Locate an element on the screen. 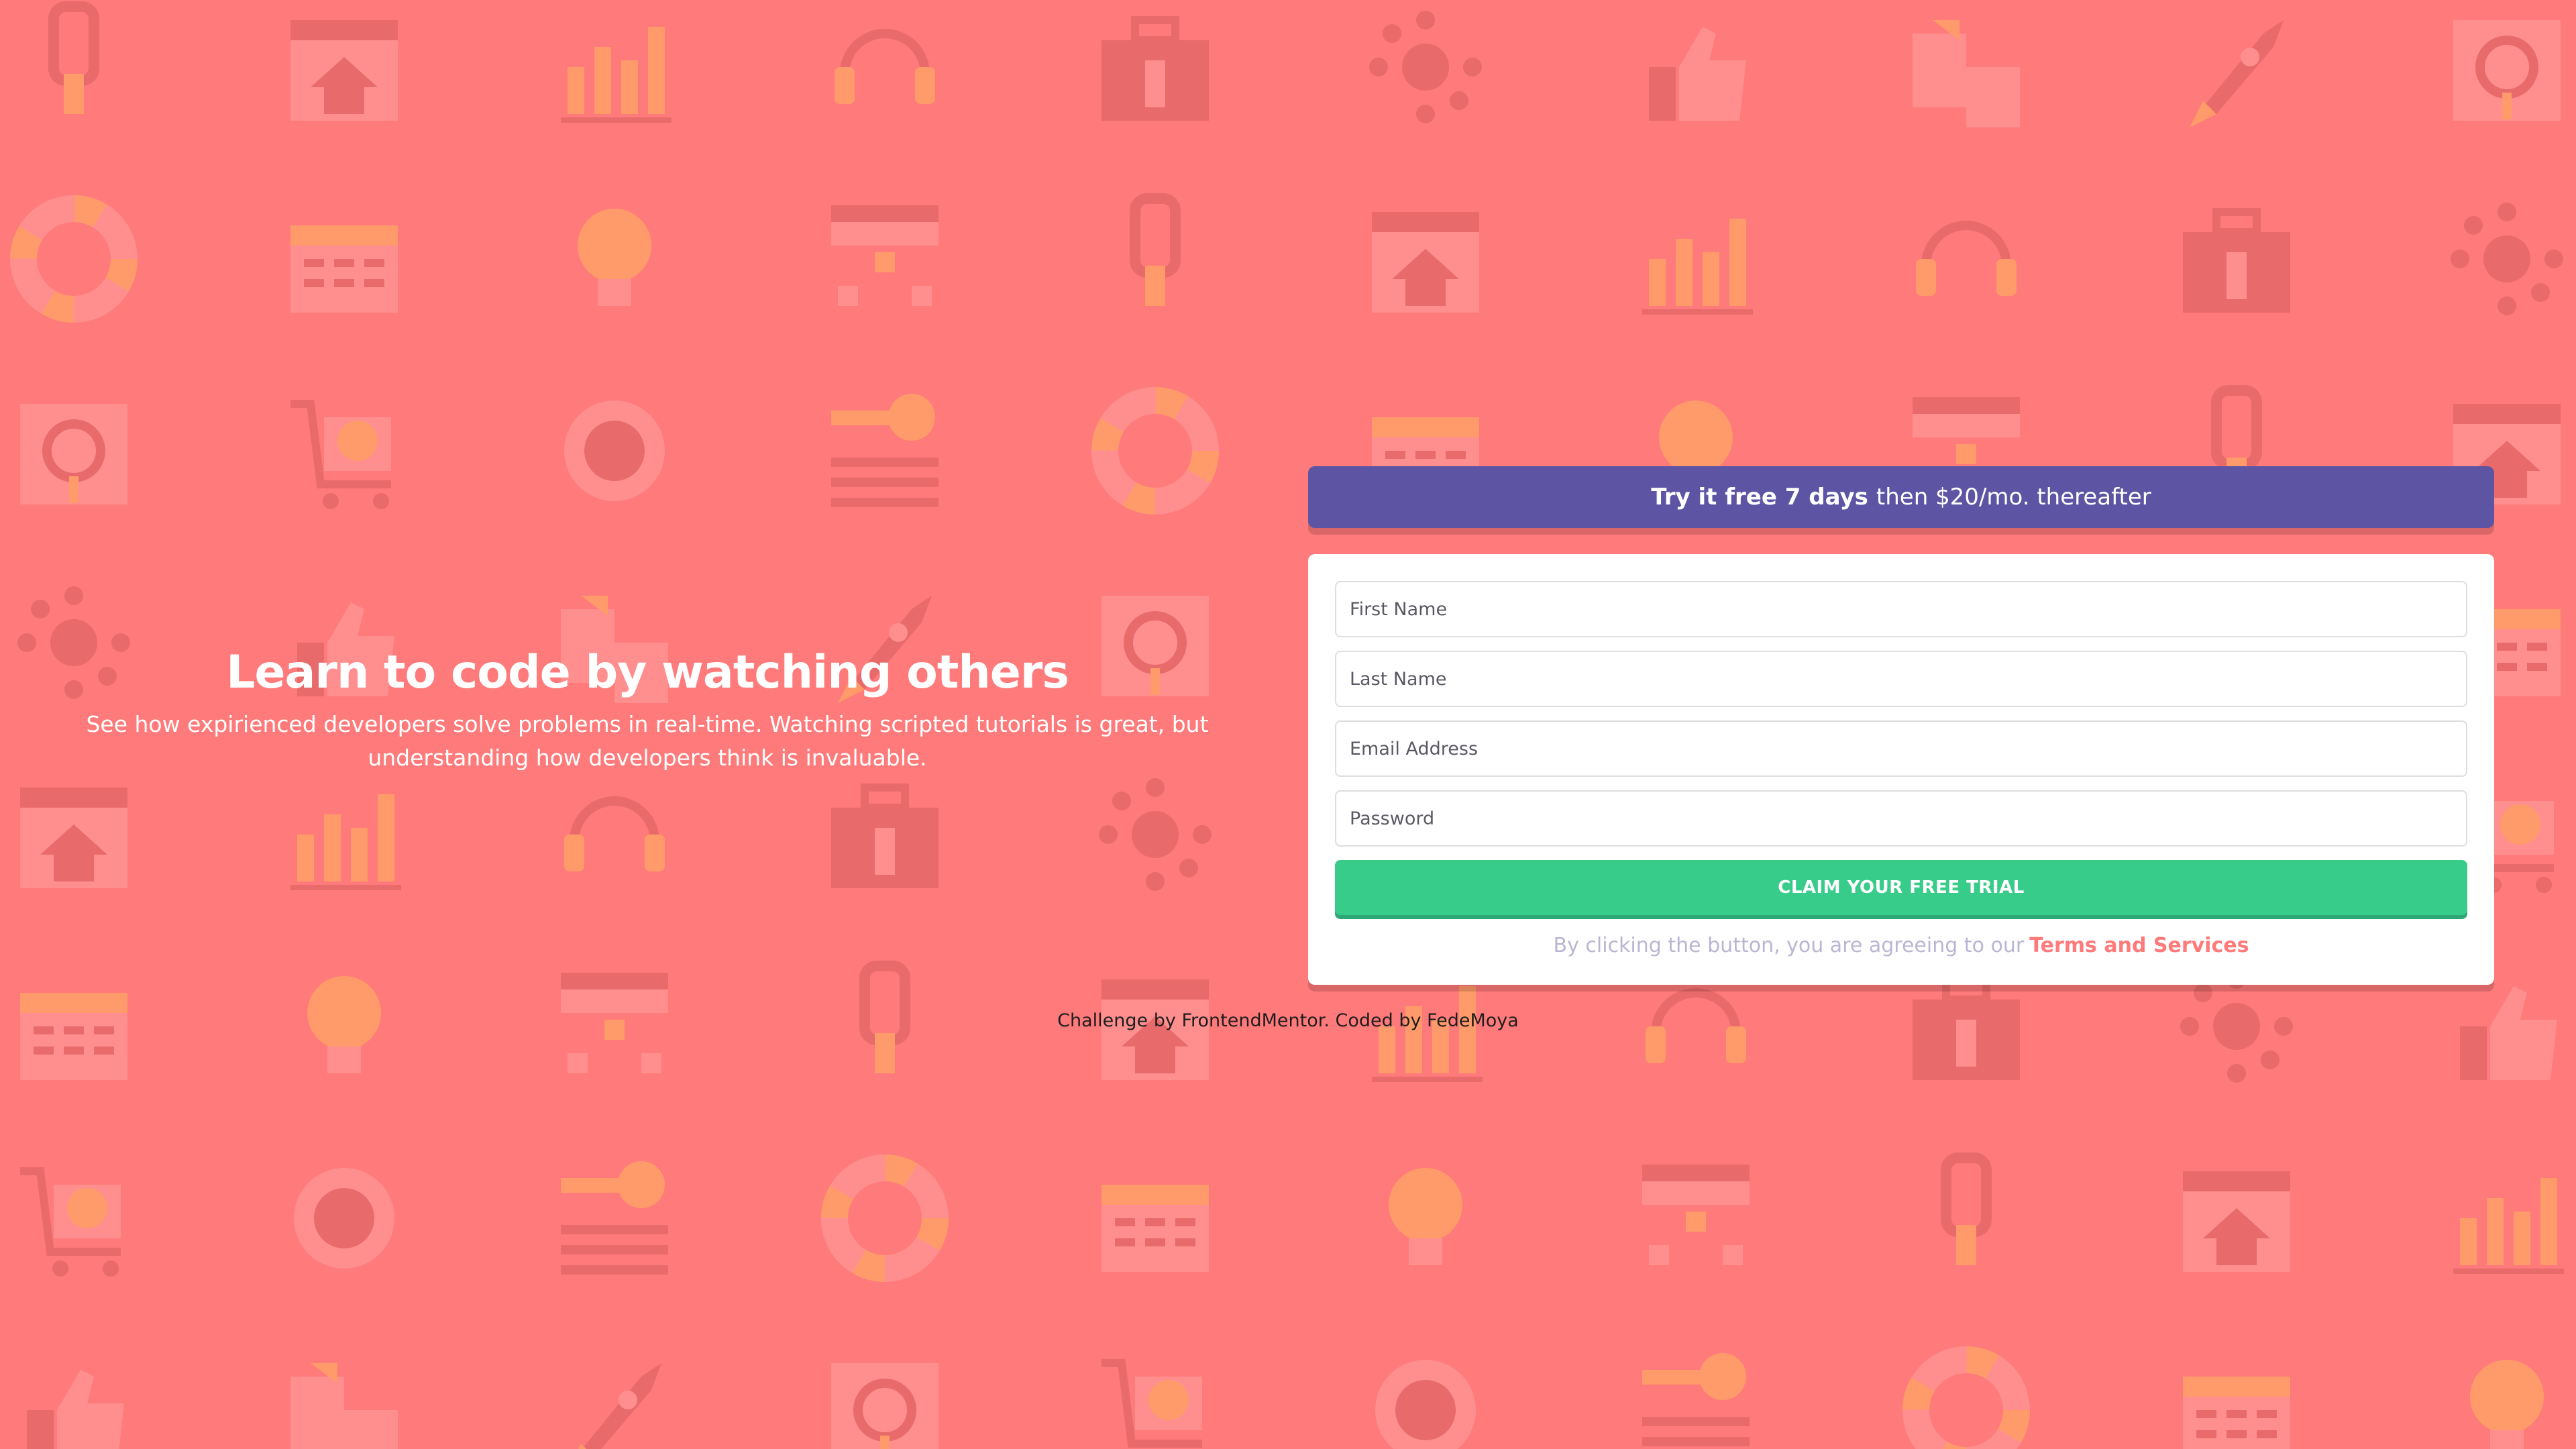 This screenshot has height=1449, width=2576. email-input is located at coordinates (1901, 748).